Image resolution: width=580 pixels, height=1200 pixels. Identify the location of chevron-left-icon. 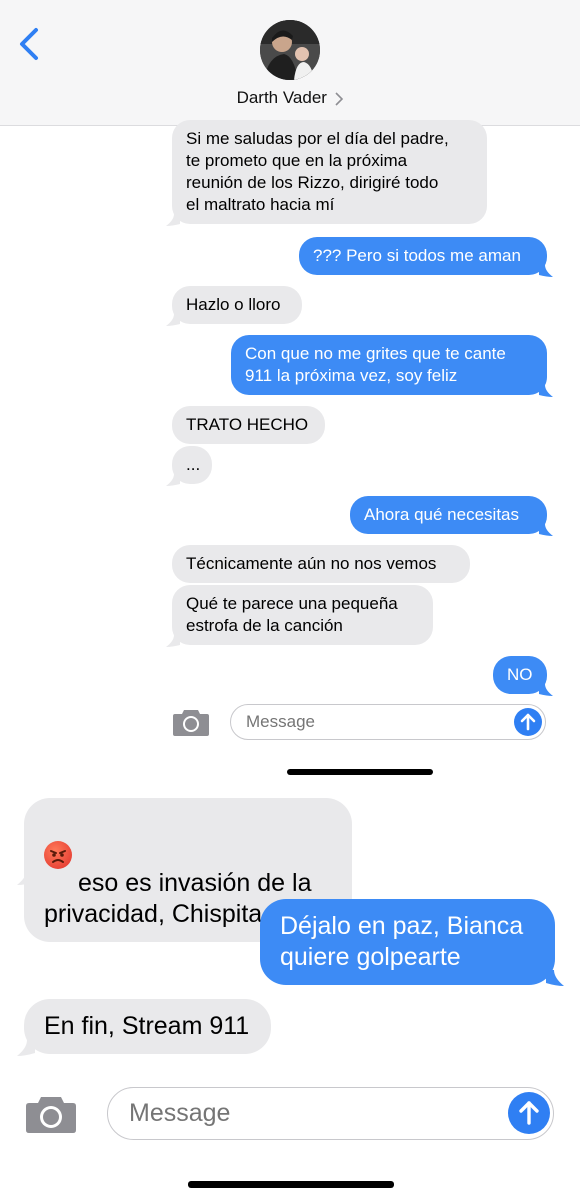
(29, 44).